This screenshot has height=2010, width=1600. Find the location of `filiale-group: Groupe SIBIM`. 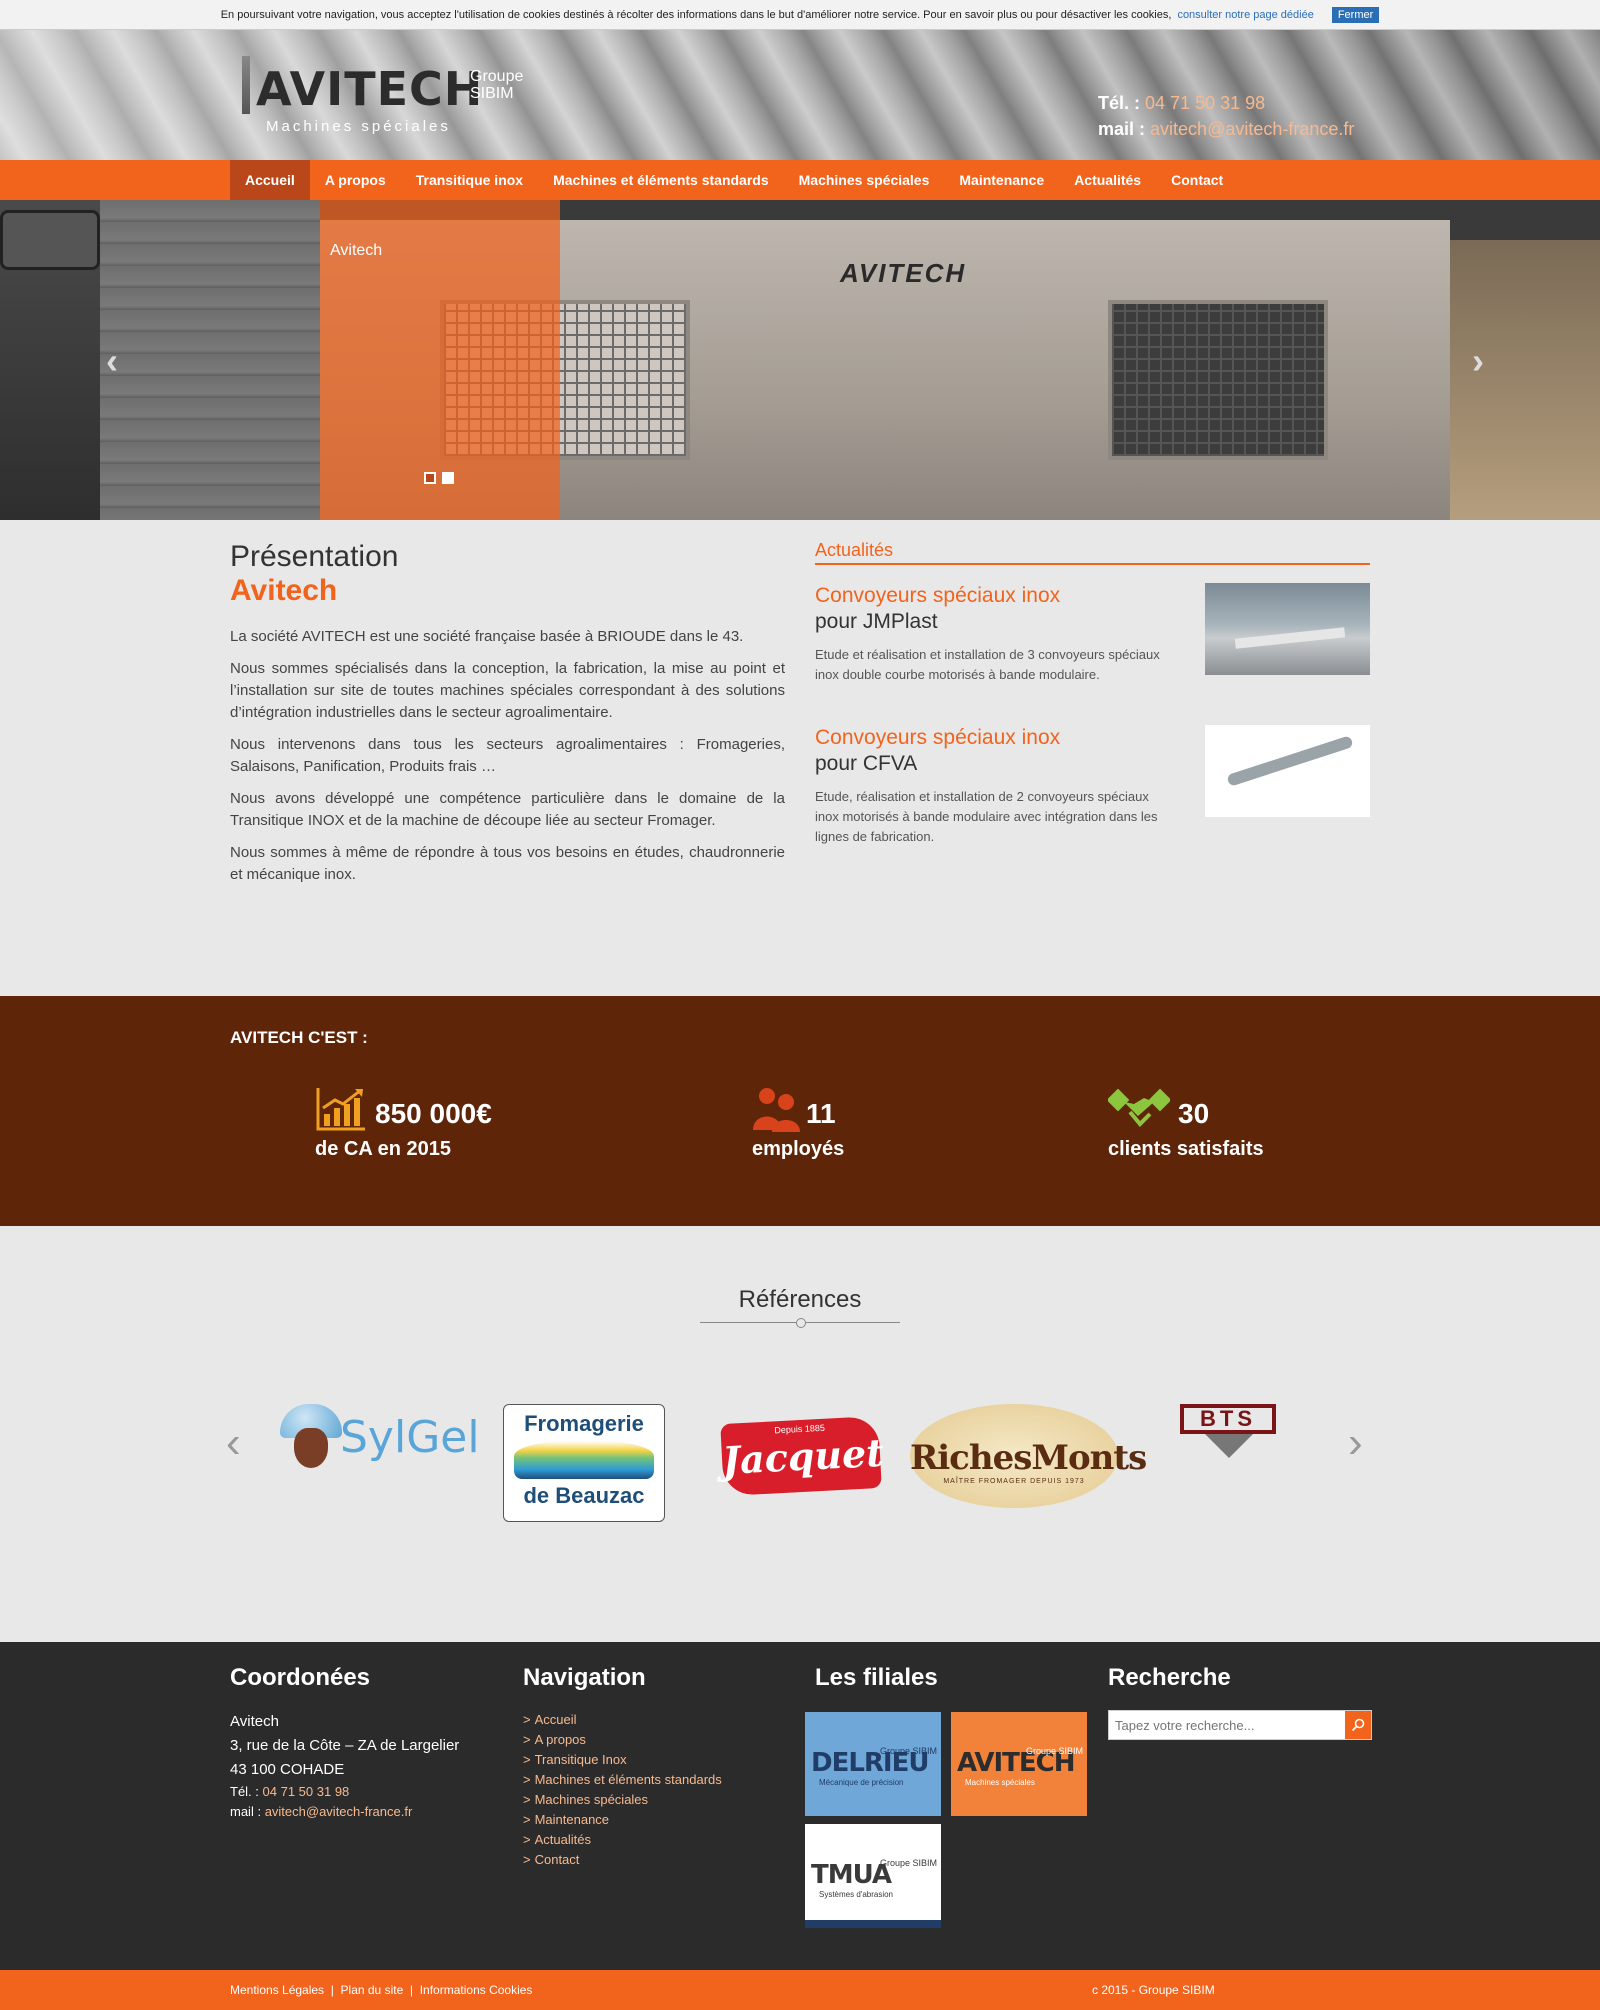

filiale-group: Groupe SIBIM is located at coordinates (1054, 1751).